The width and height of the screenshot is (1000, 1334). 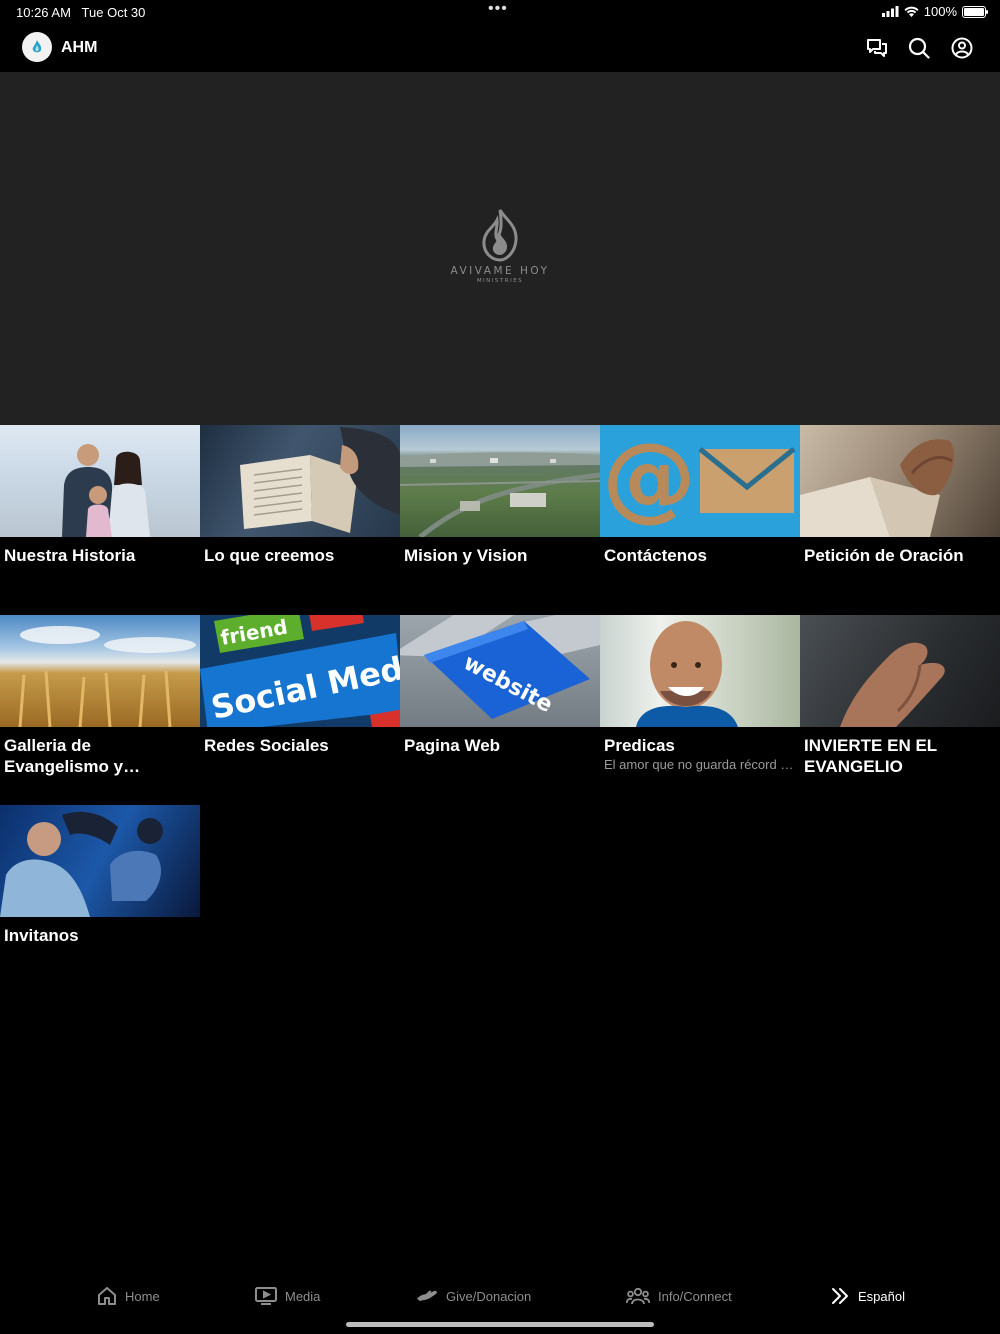 I want to click on wifi-icon, so click(x=911, y=11).